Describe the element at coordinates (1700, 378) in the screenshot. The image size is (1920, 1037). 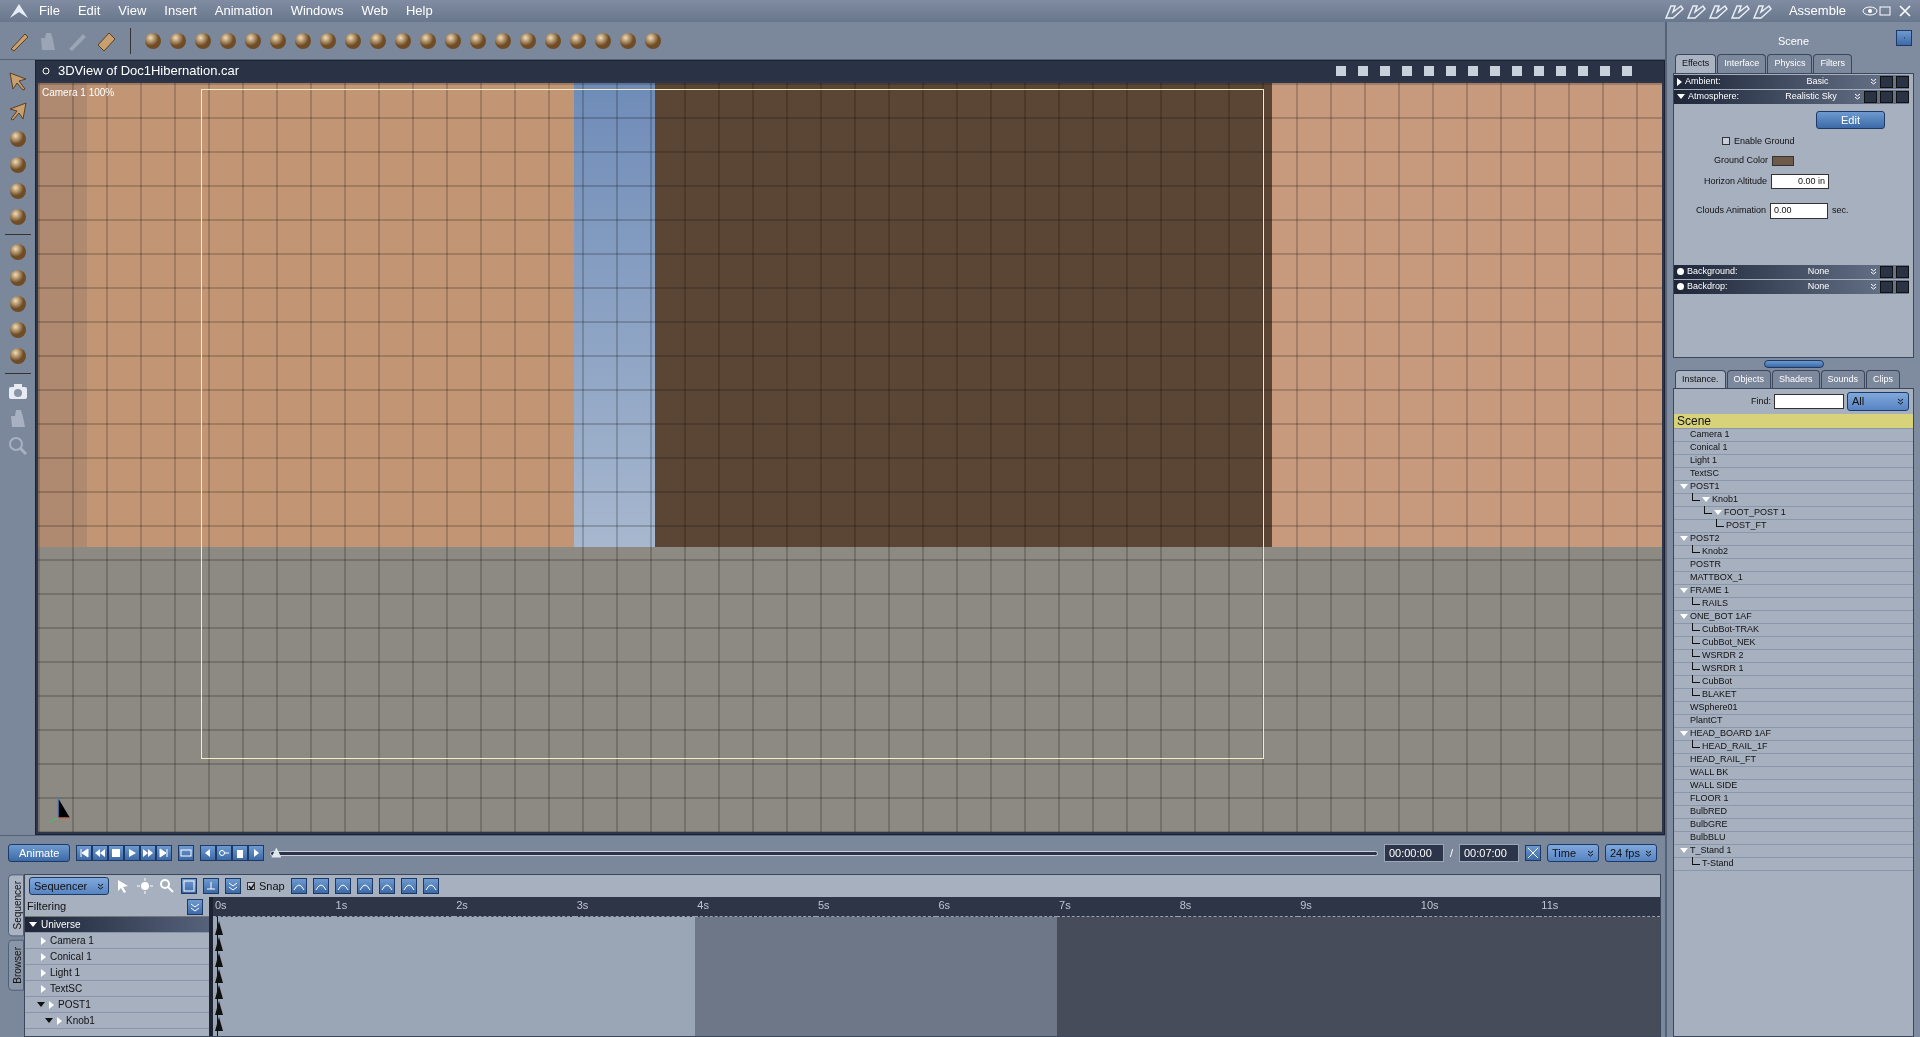
I see `panel-tab: Instance.` at that location.